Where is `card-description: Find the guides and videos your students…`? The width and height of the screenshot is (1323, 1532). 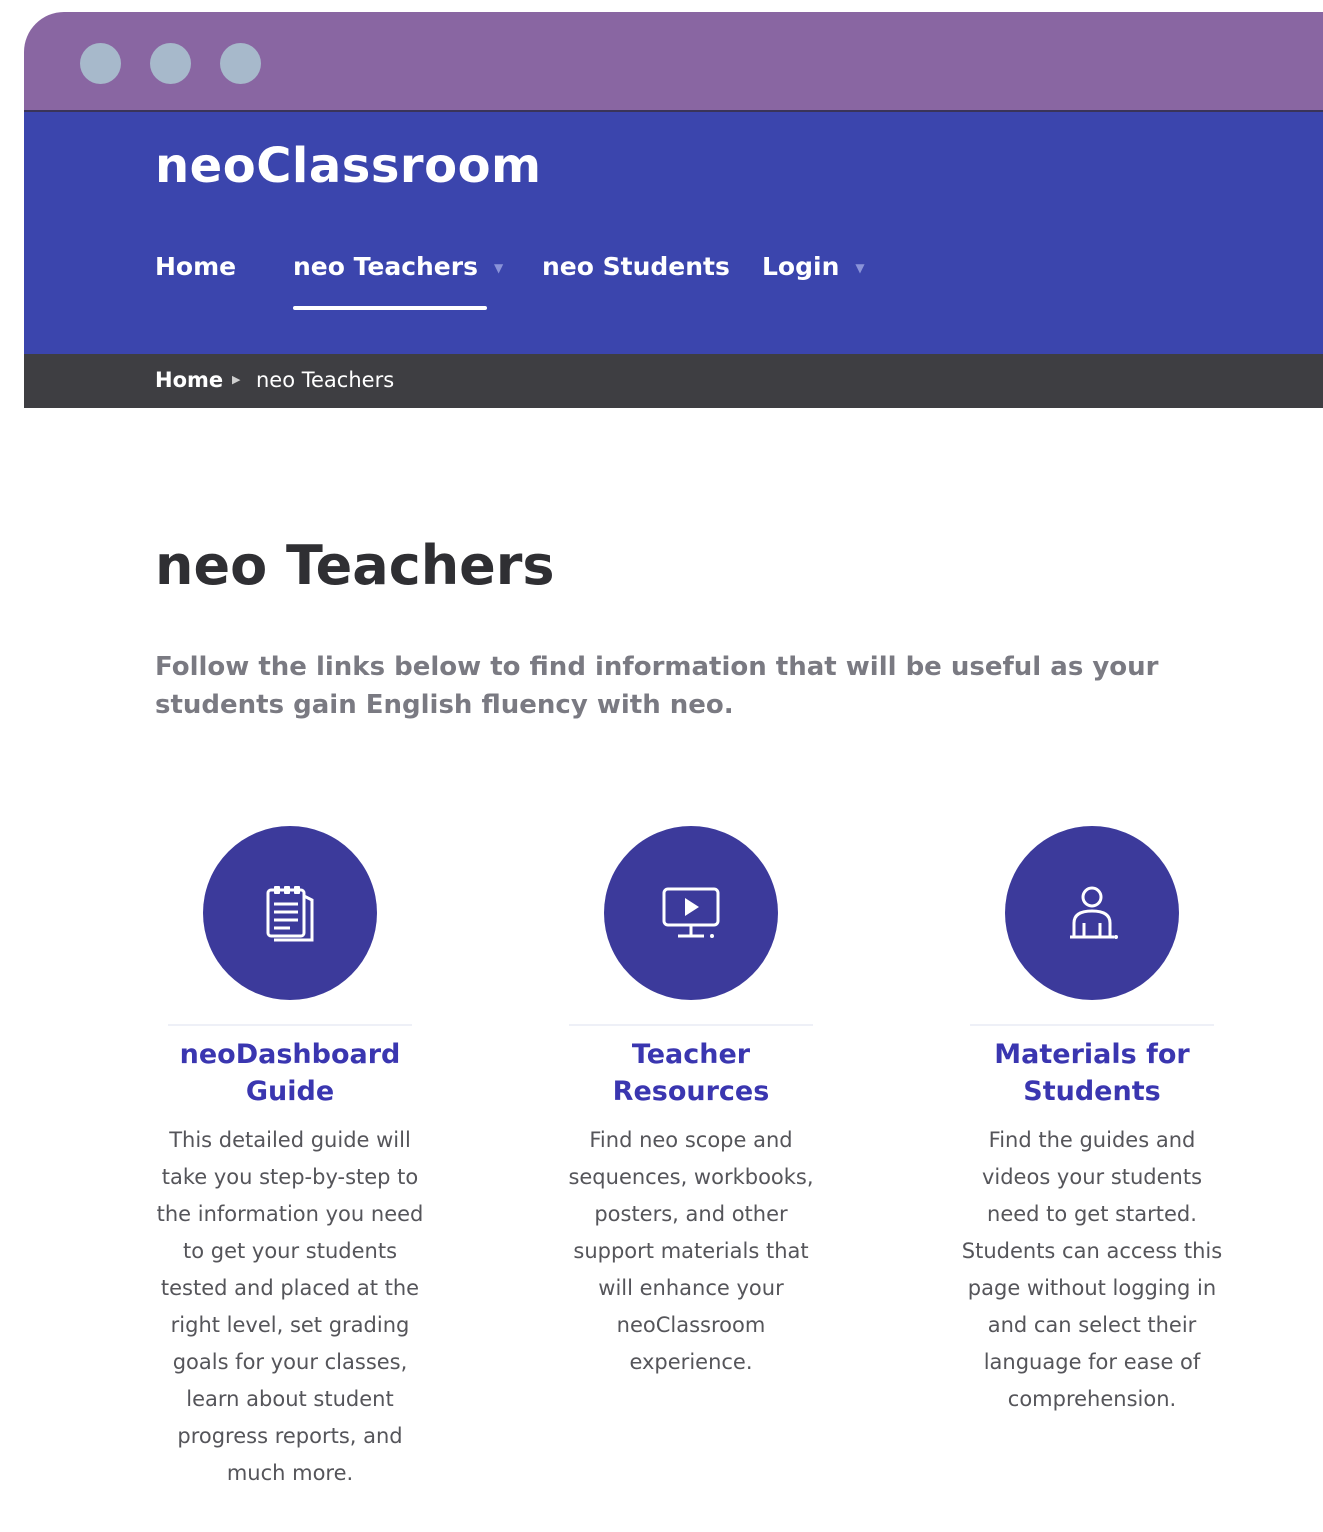
card-description: Find the guides and videos your students… is located at coordinates (1092, 1269).